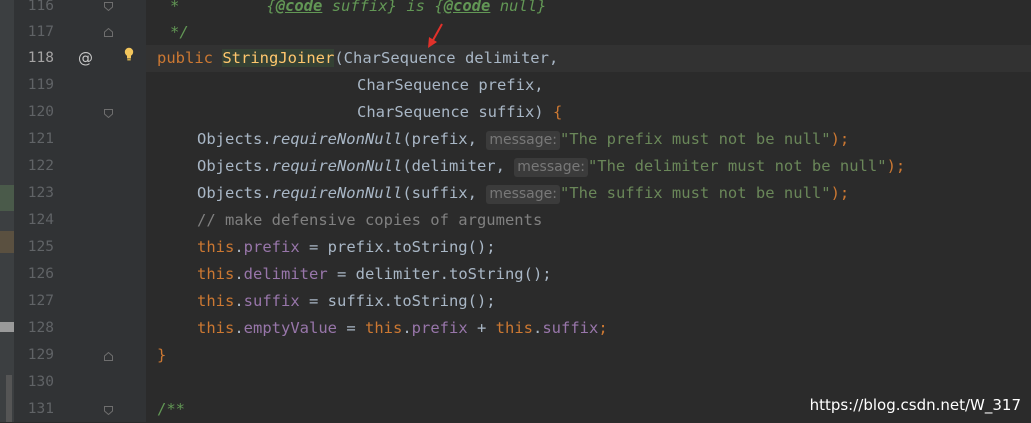 Image resolution: width=1031 pixels, height=423 pixels. What do you see at coordinates (40, 193) in the screenshot?
I see `line-number: 123` at bounding box center [40, 193].